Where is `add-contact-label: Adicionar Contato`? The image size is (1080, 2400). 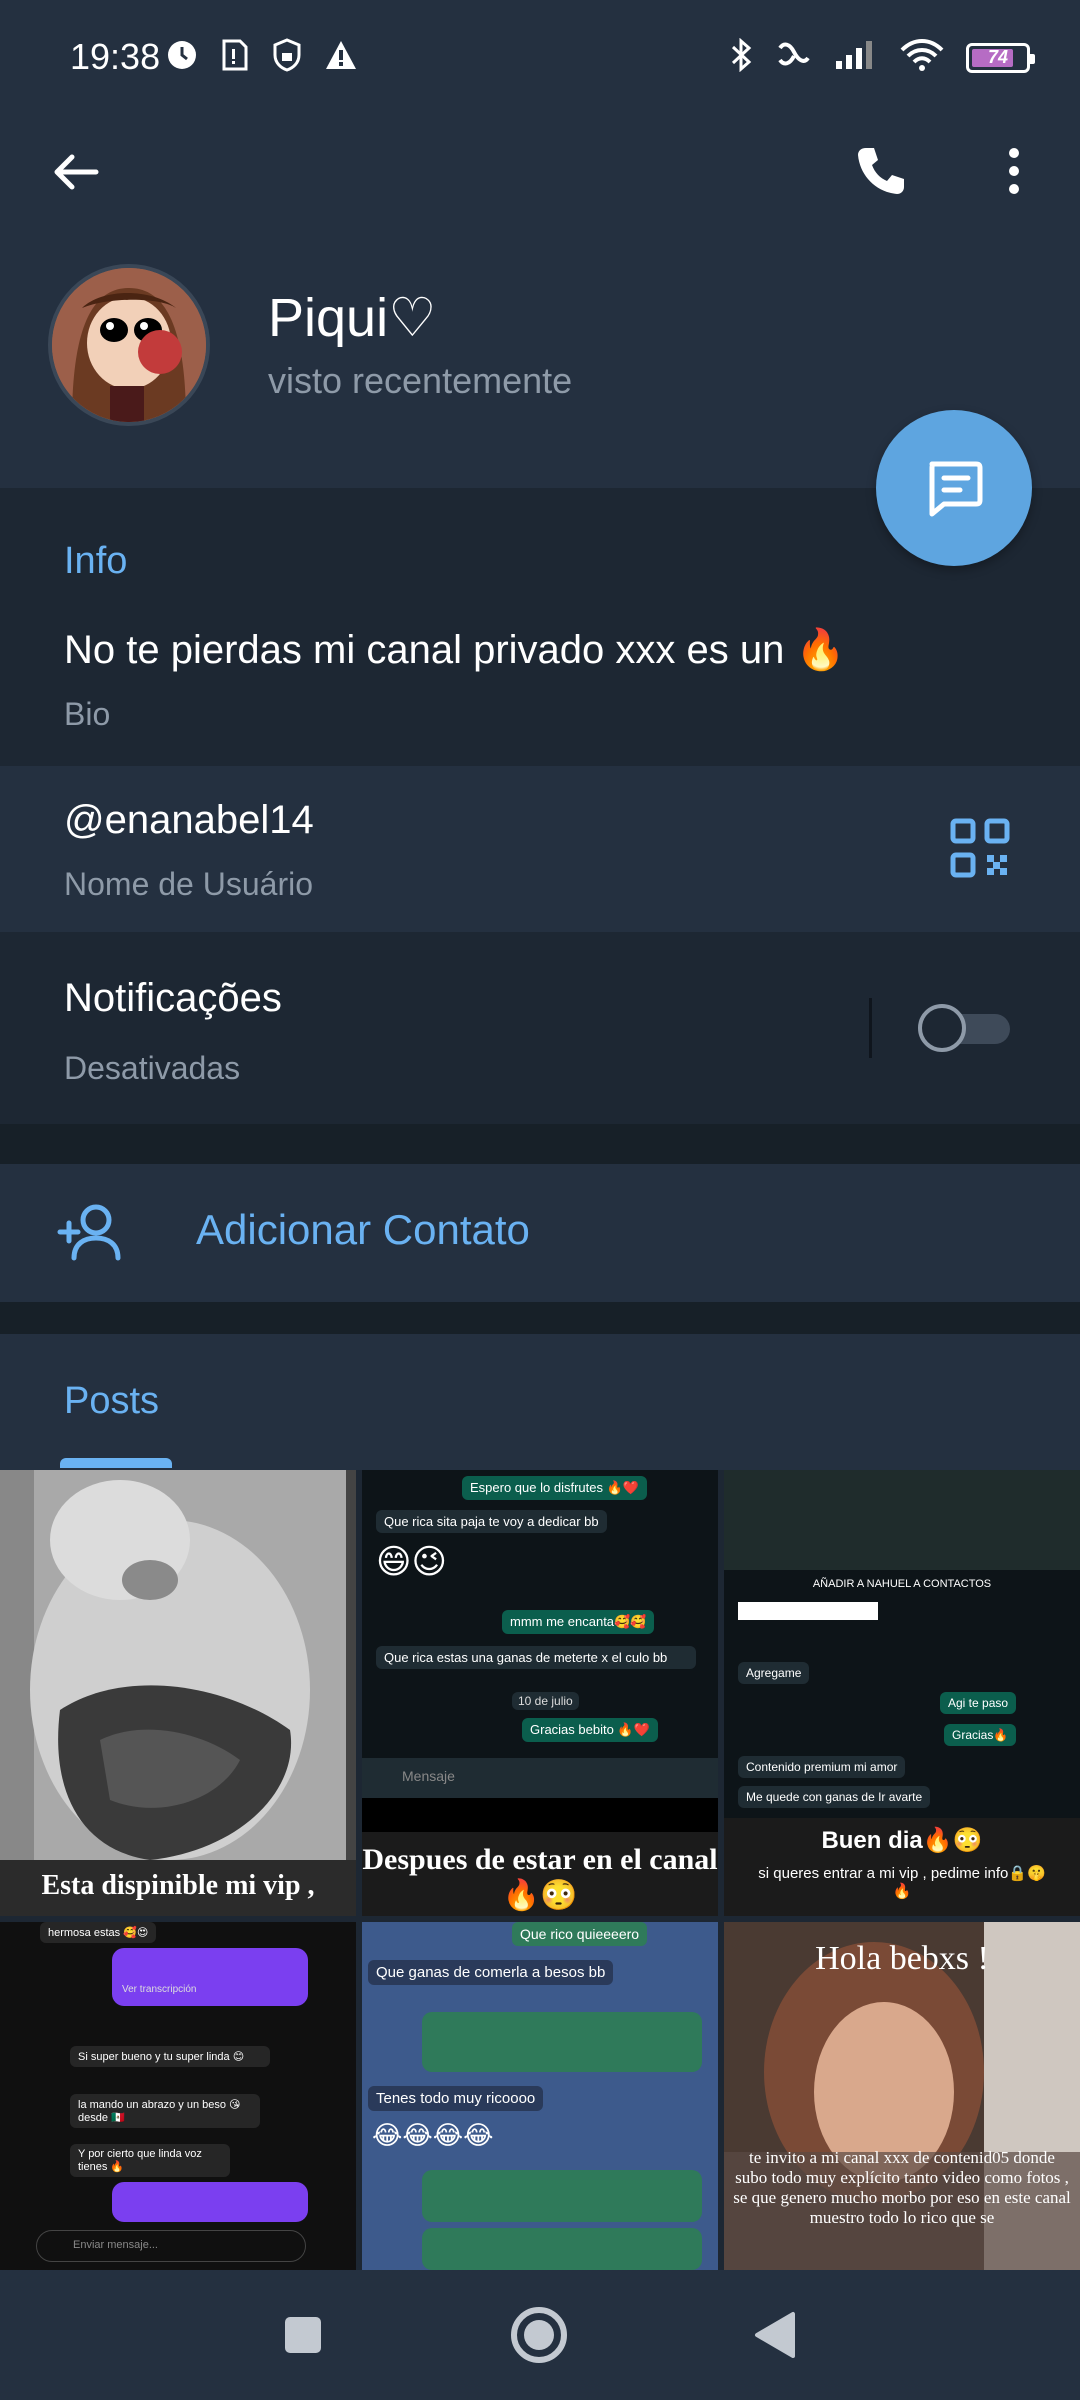
add-contact-label: Adicionar Contato is located at coordinates (363, 1229).